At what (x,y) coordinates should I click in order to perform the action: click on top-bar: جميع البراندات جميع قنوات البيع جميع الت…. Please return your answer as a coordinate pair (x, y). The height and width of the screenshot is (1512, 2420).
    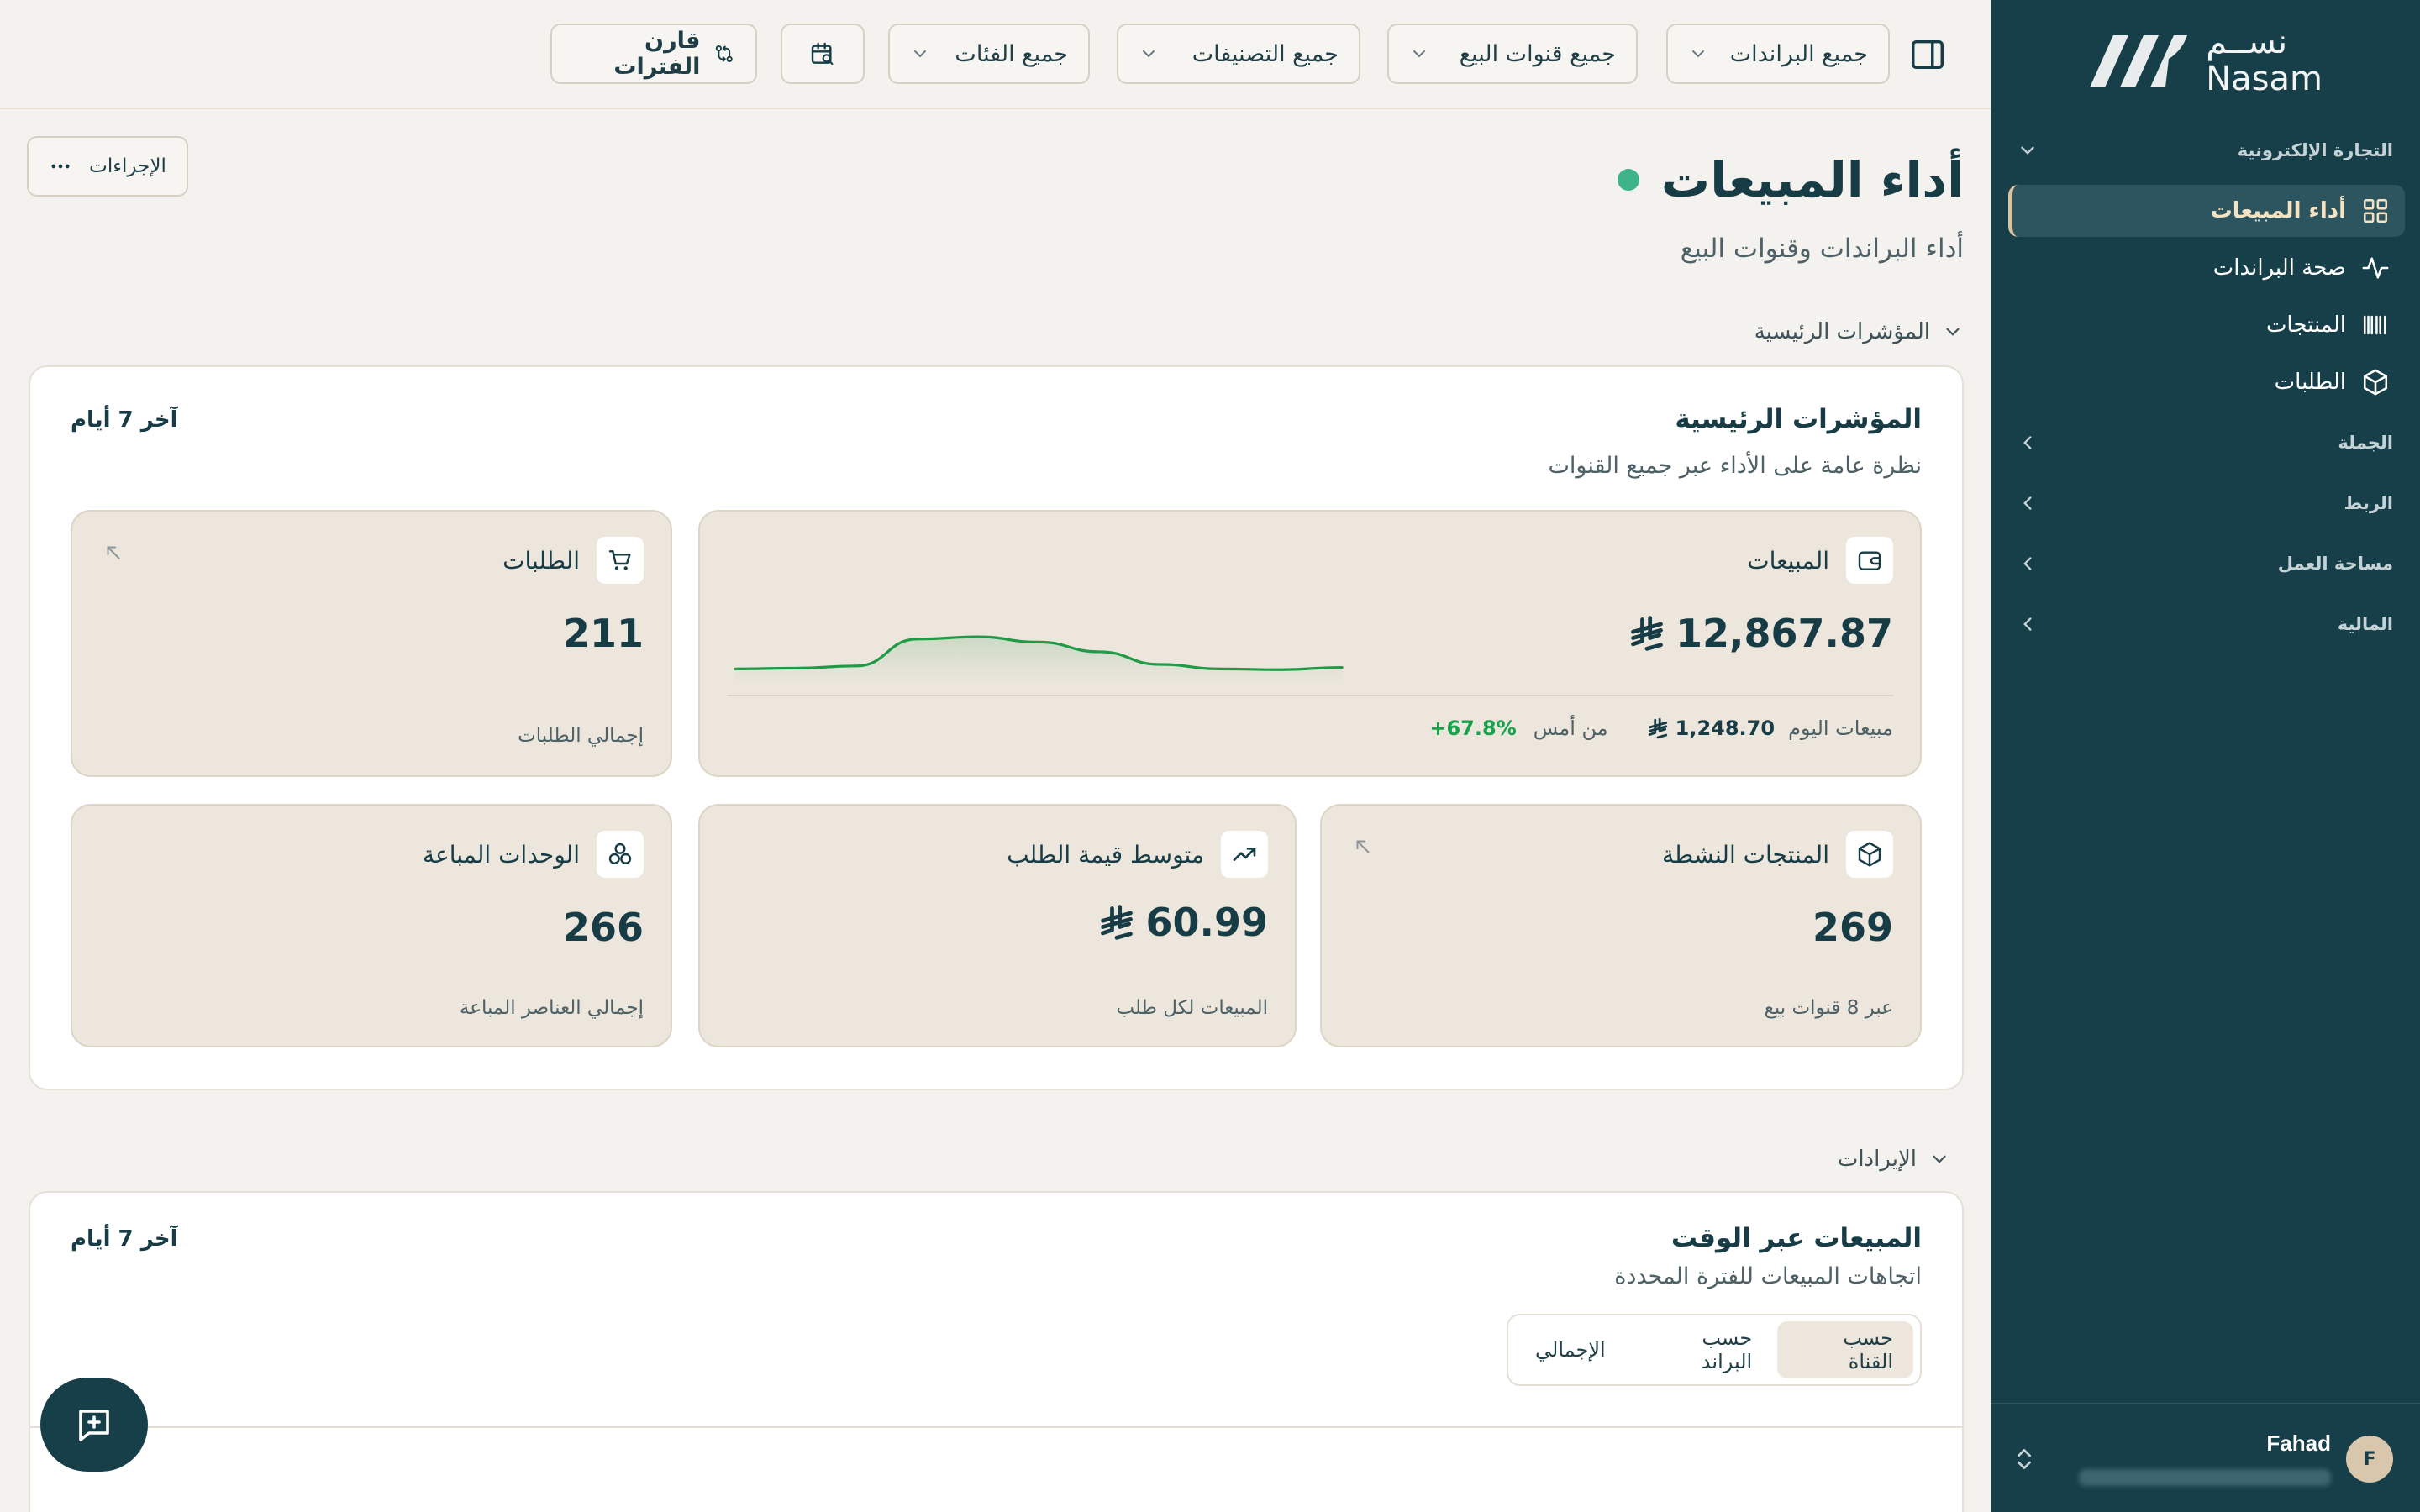
    Looking at the image, I should click on (995, 54).